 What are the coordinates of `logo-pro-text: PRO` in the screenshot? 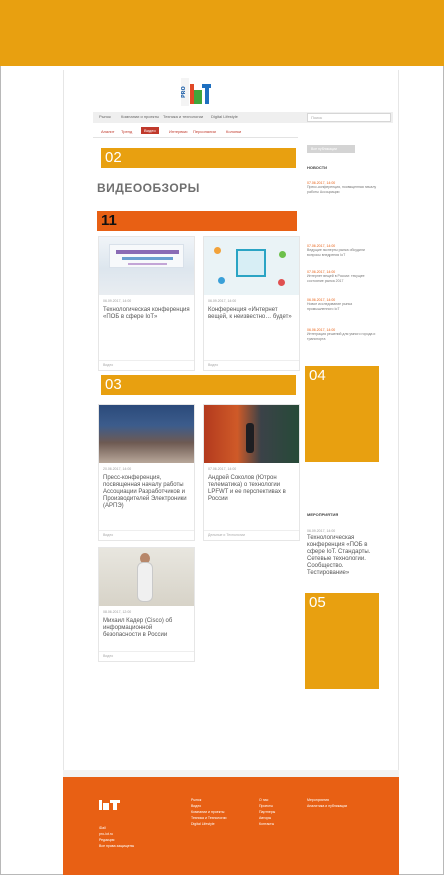 It's located at (185, 92).